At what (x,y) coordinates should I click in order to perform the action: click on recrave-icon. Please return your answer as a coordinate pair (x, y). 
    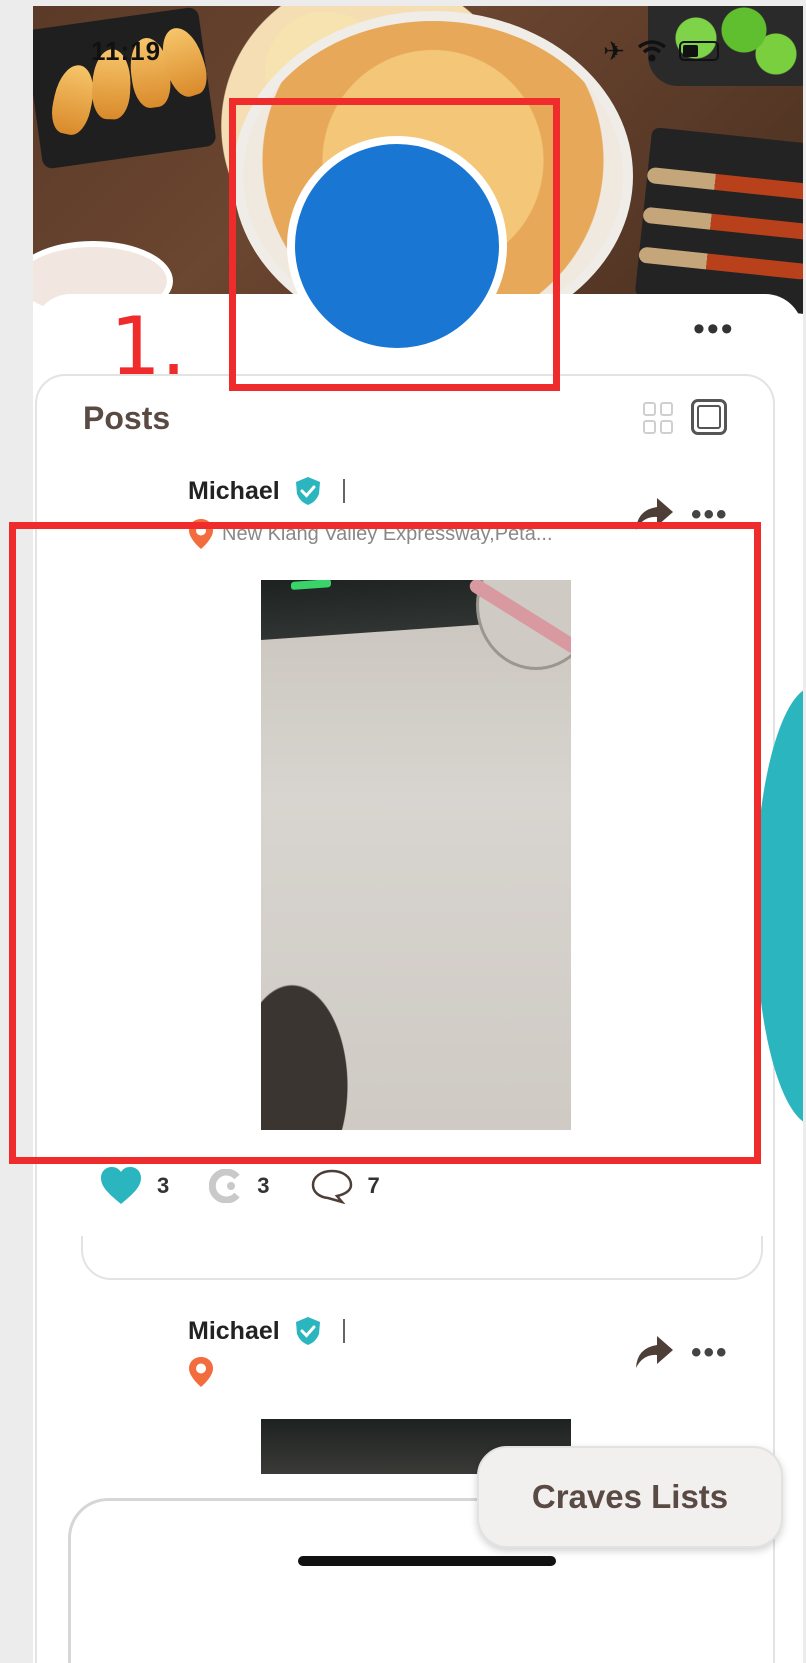
    Looking at the image, I should click on (224, 1186).